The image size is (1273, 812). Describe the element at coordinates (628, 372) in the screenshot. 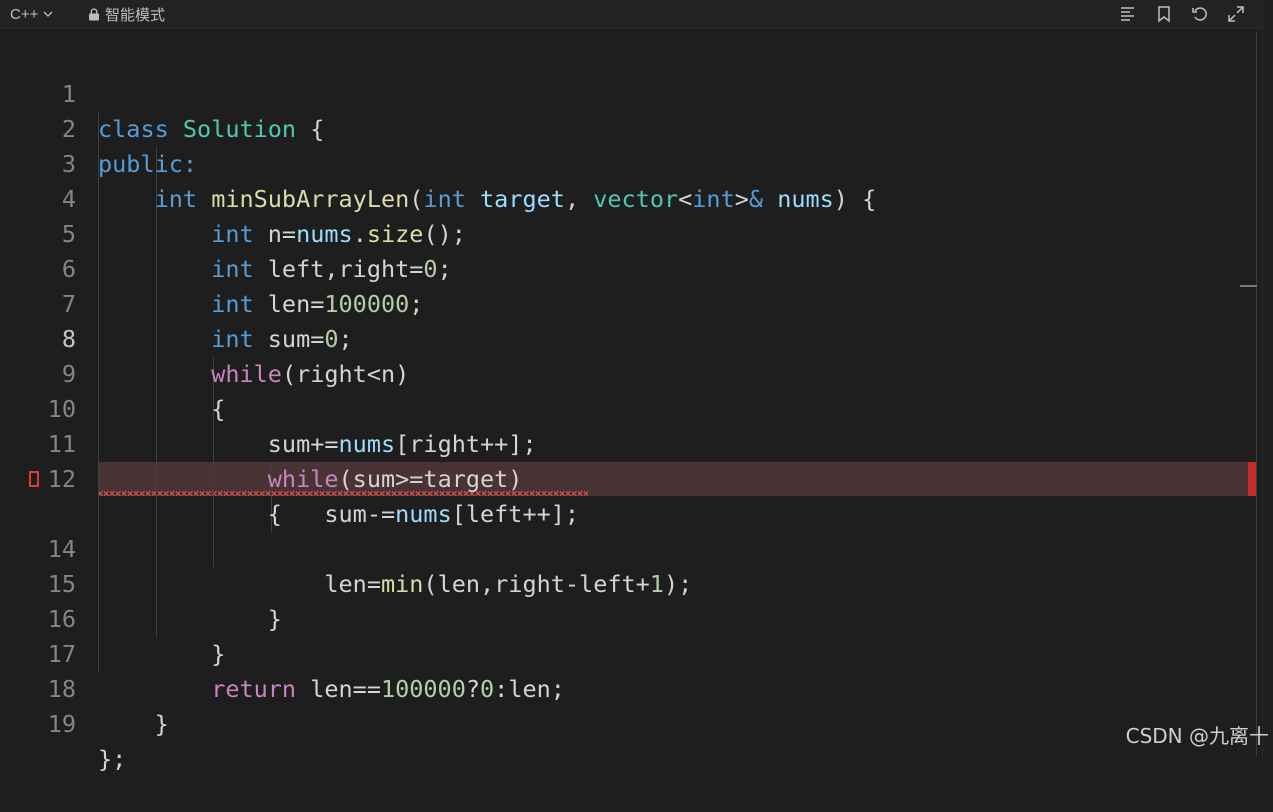

I see `code-line: 9 {` at that location.